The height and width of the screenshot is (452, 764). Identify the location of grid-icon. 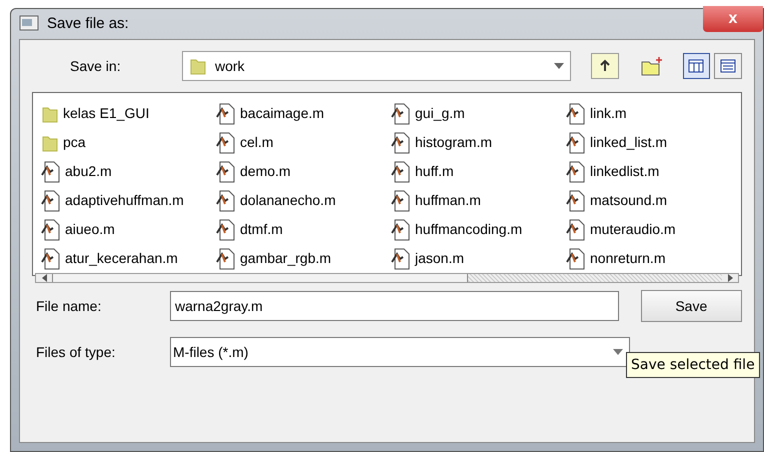
(696, 66).